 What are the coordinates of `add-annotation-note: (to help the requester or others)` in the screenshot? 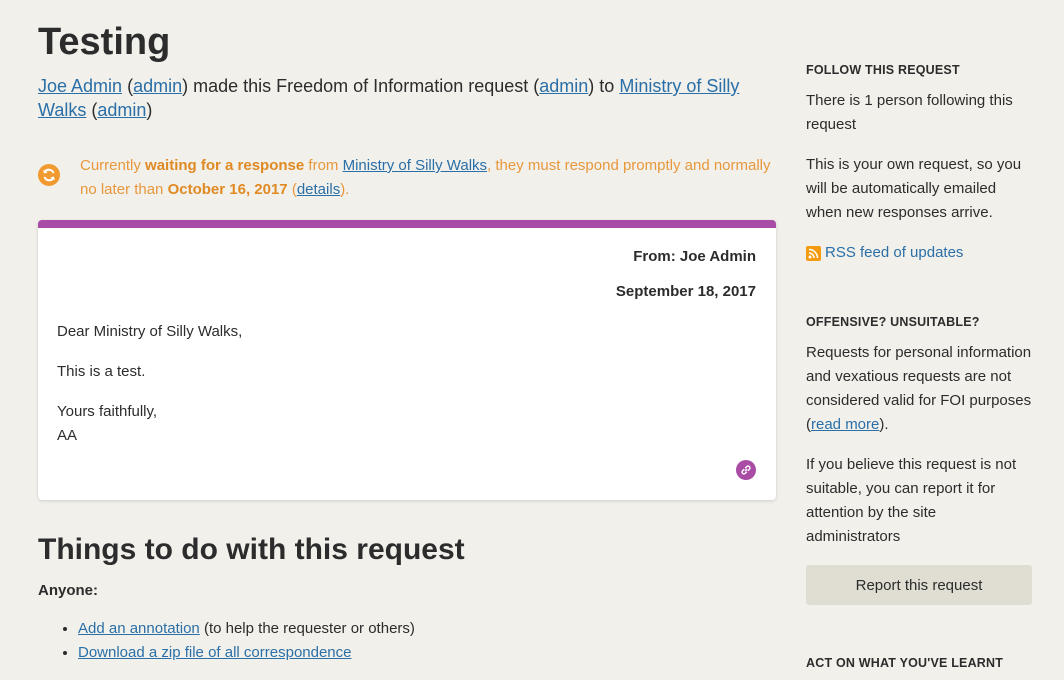 It's located at (309, 628).